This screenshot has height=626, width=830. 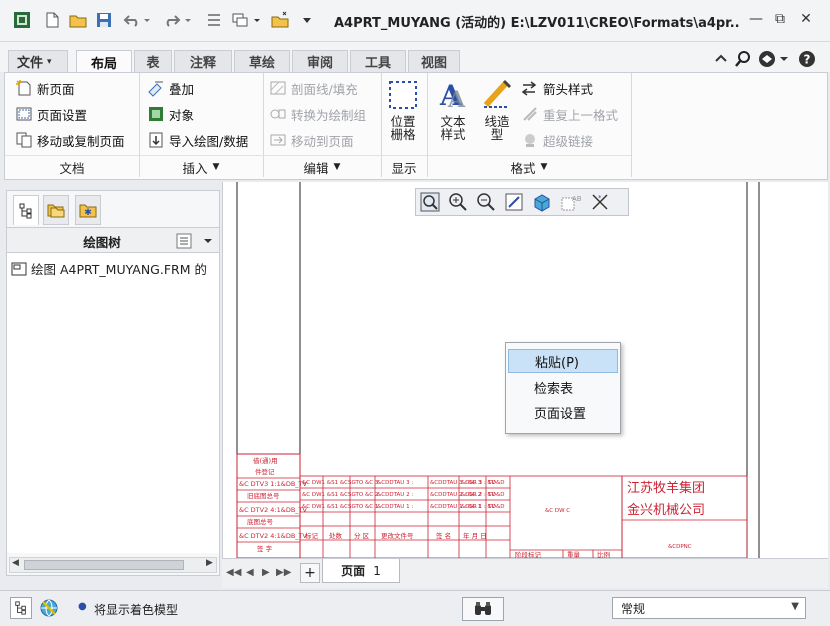 I want to click on new-page-button: 新页面, so click(x=45, y=88).